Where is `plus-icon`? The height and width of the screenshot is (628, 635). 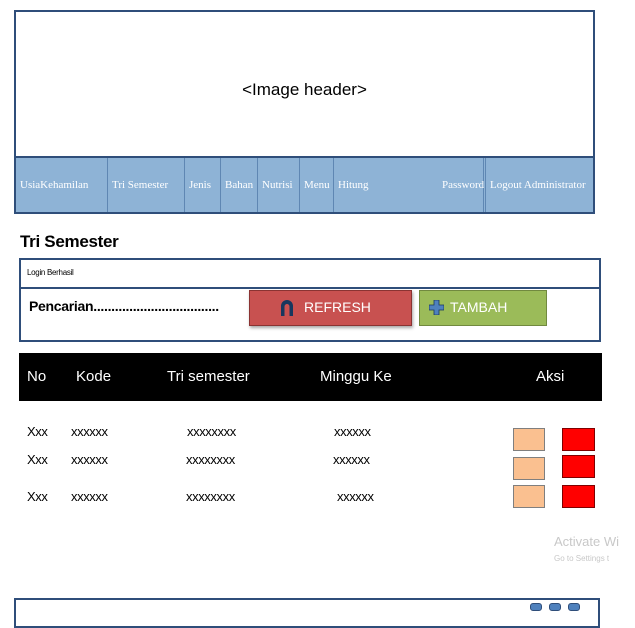
plus-icon is located at coordinates (436, 307).